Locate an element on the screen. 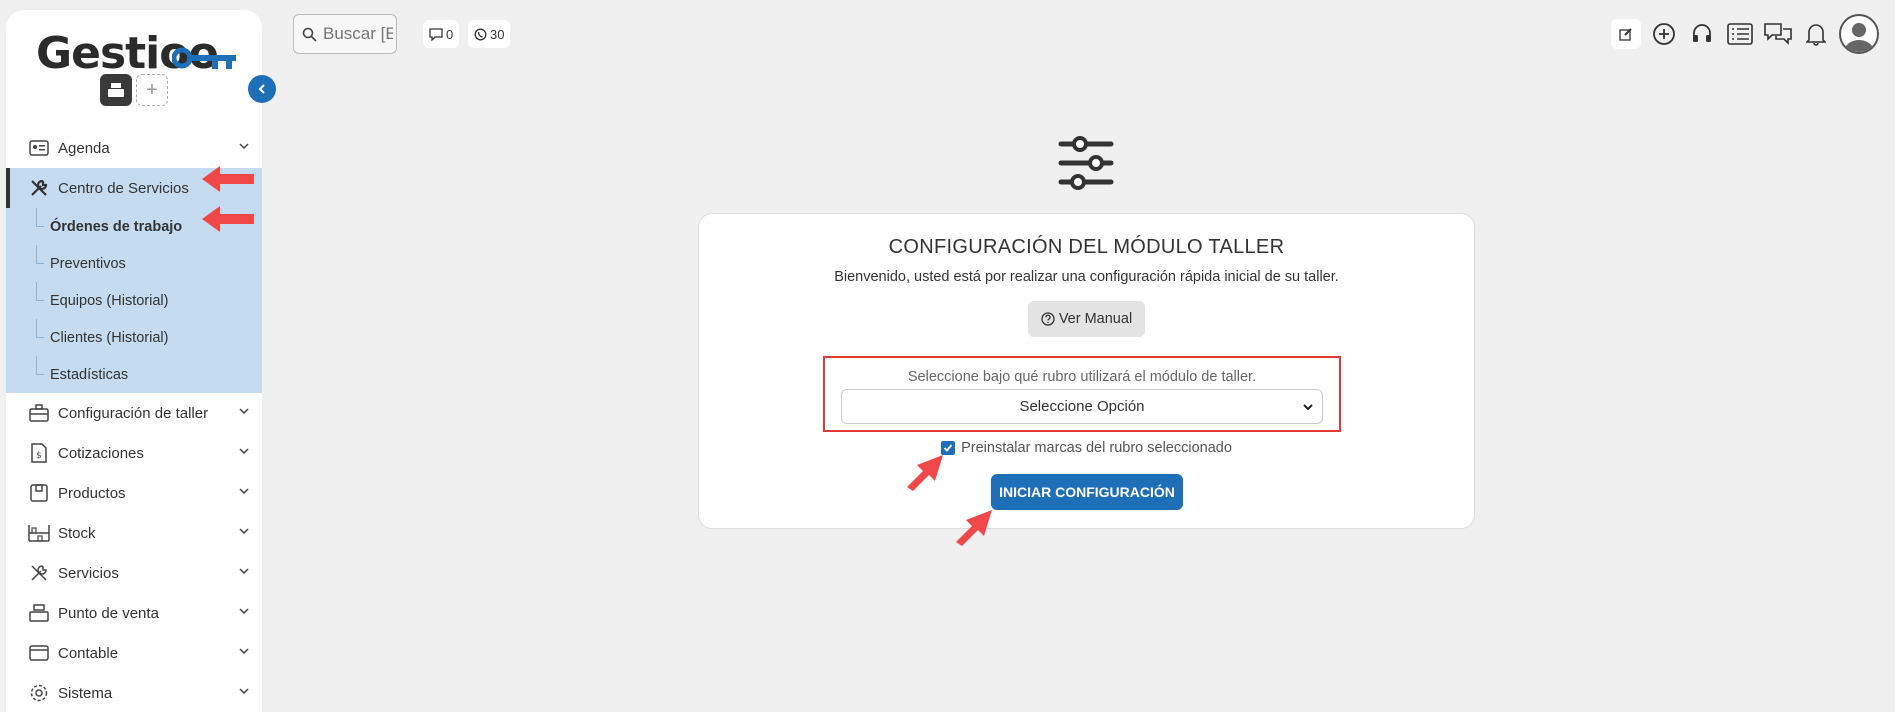  sidebar-item-agenda: Agenda is located at coordinates (134, 148).